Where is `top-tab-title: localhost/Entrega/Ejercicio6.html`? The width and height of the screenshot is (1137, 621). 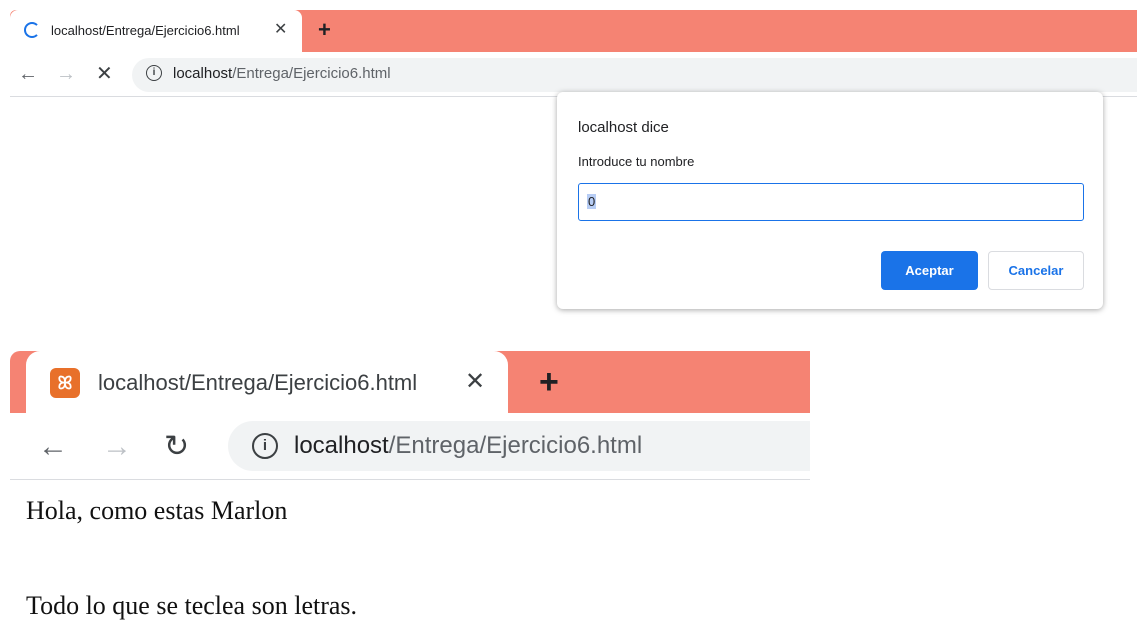
top-tab-title: localhost/Entrega/Ejercicio6.html is located at coordinates (145, 30).